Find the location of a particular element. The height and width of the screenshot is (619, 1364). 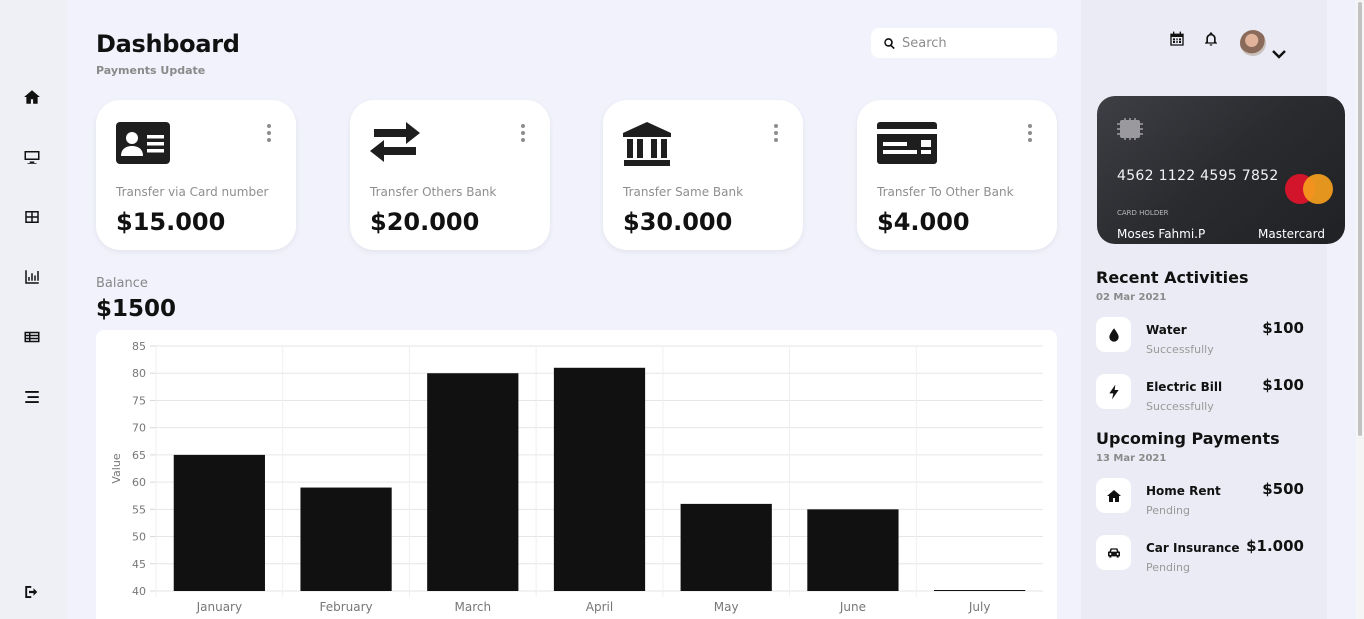

search-icon is located at coordinates (889, 43).